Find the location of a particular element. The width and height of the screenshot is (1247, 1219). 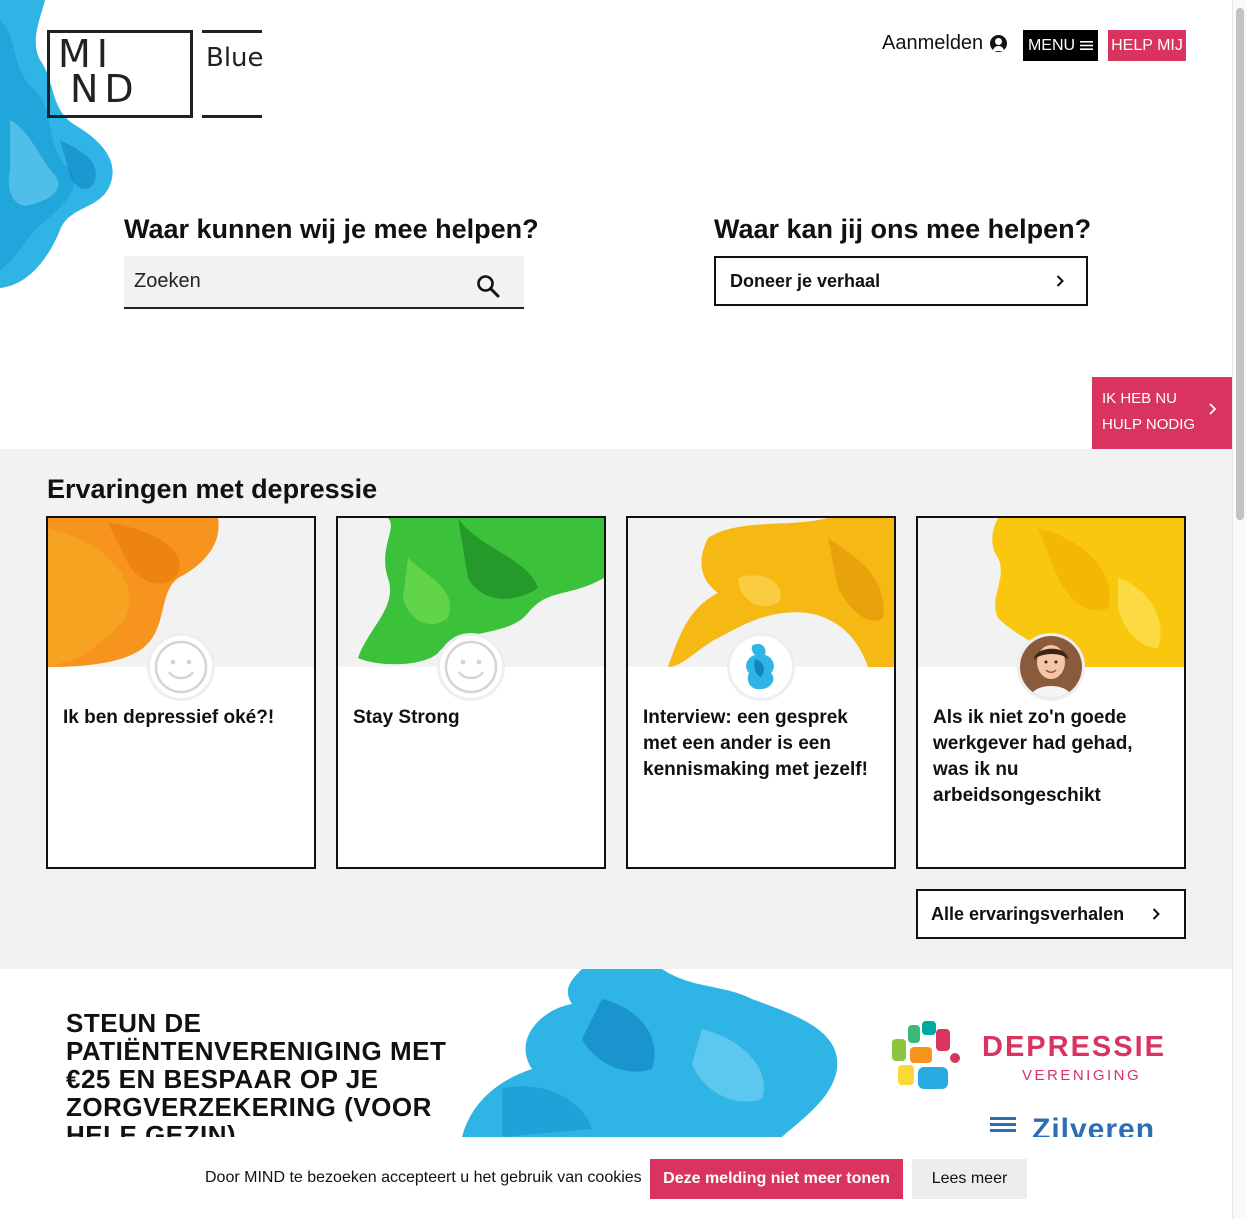

partner-subtitle: VERENIGING is located at coordinates (1082, 1075).